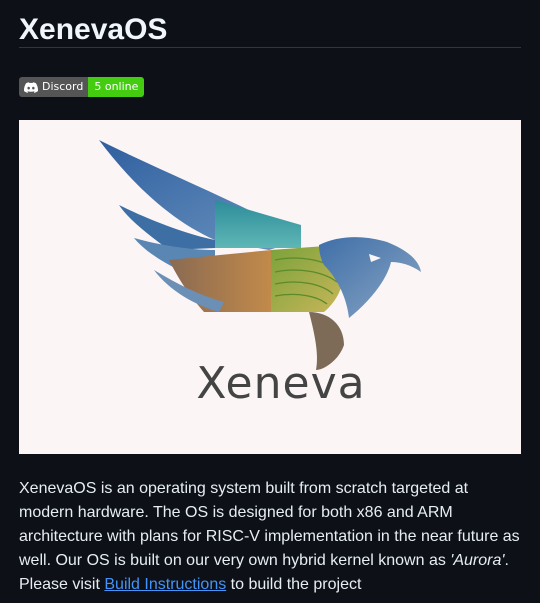 This screenshot has height=603, width=540. Describe the element at coordinates (63, 86) in the screenshot. I see `badge-label: Discord` at that location.